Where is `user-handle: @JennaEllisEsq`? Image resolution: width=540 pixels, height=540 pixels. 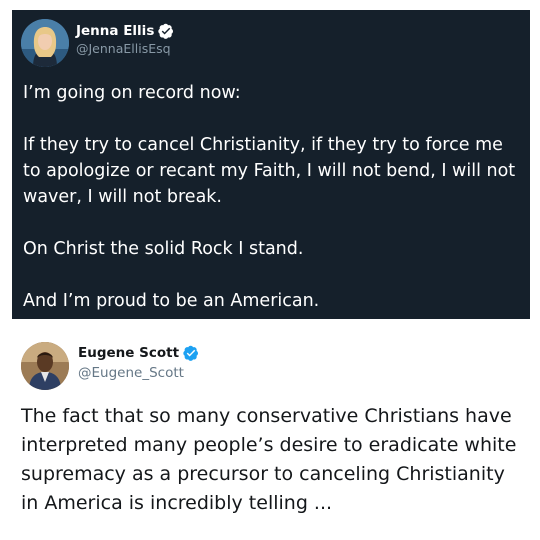 user-handle: @JennaEllisEsq is located at coordinates (123, 49).